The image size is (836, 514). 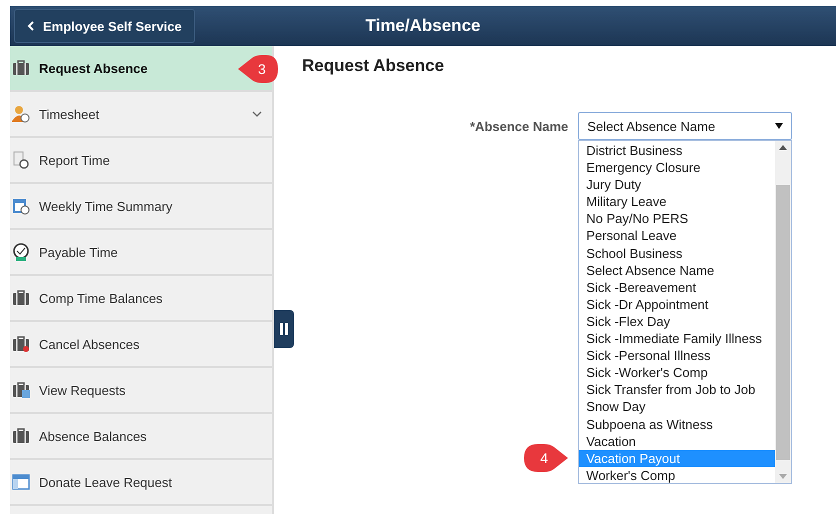 What do you see at coordinates (783, 147) in the screenshot?
I see `scroll-up-icon` at bounding box center [783, 147].